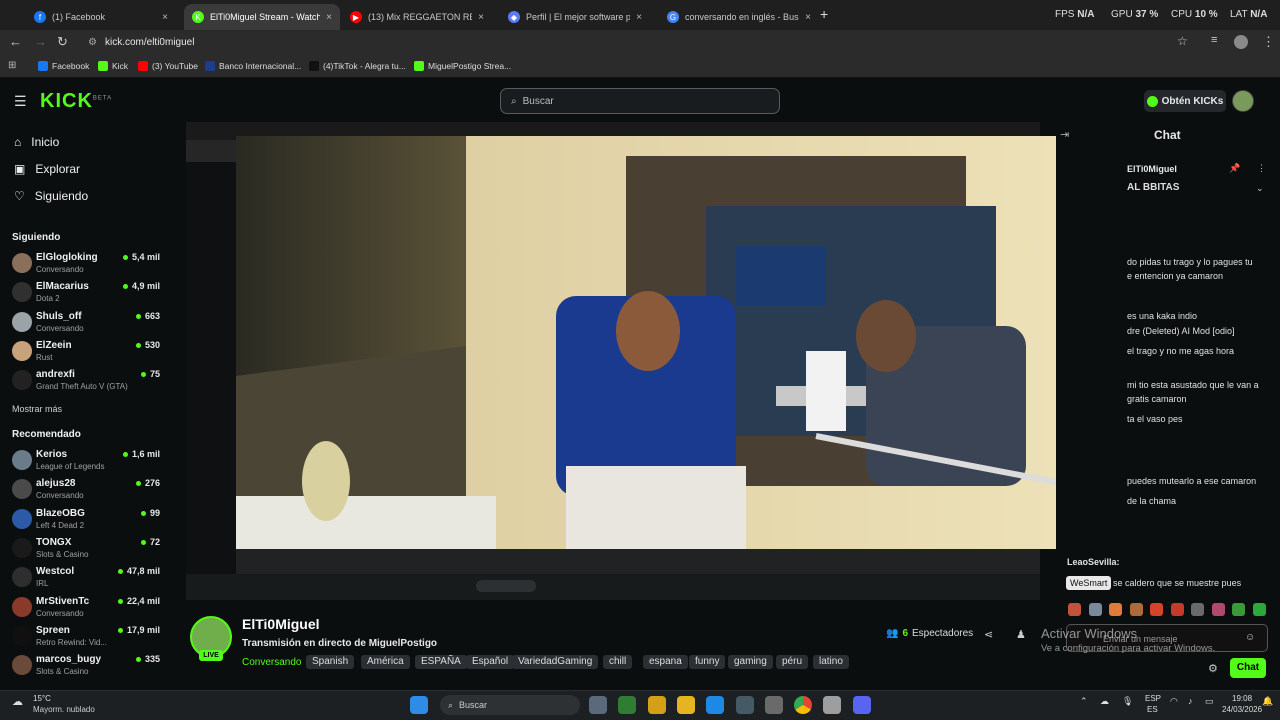  I want to click on show-more-link: Mostrar más, so click(37, 409).